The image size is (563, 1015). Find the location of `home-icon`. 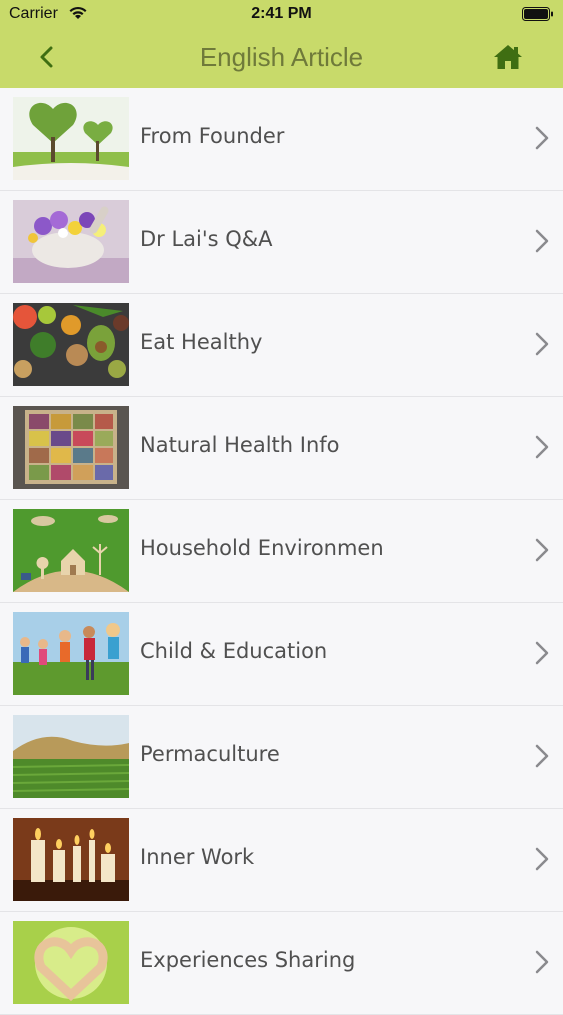

home-icon is located at coordinates (508, 57).